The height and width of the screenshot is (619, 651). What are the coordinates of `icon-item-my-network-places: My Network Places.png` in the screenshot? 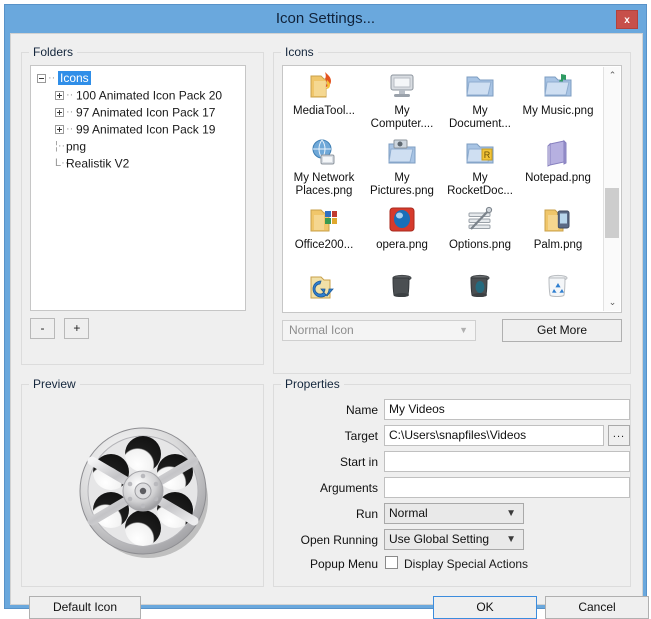 It's located at (324, 170).